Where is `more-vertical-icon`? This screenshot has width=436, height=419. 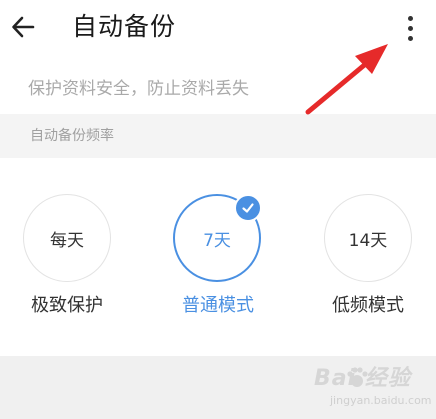
more-vertical-icon is located at coordinates (410, 18).